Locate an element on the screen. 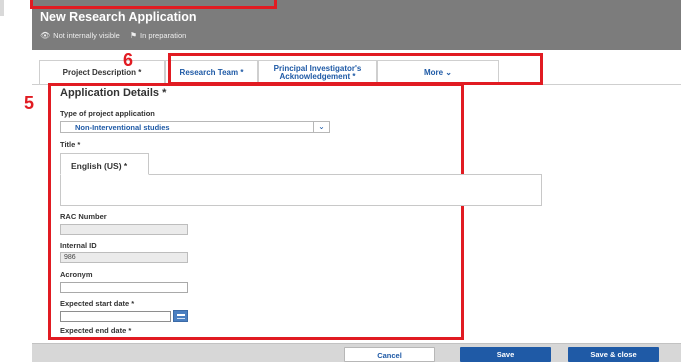 Image resolution: width=681 pixels, height=362 pixels. tab-project-description: Project Description * is located at coordinates (102, 72).